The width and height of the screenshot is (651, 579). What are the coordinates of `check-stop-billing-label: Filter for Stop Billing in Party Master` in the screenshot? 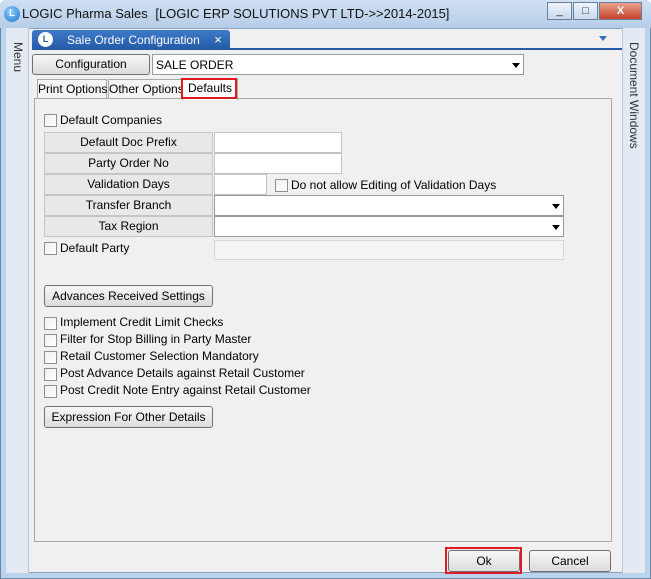 It's located at (156, 339).